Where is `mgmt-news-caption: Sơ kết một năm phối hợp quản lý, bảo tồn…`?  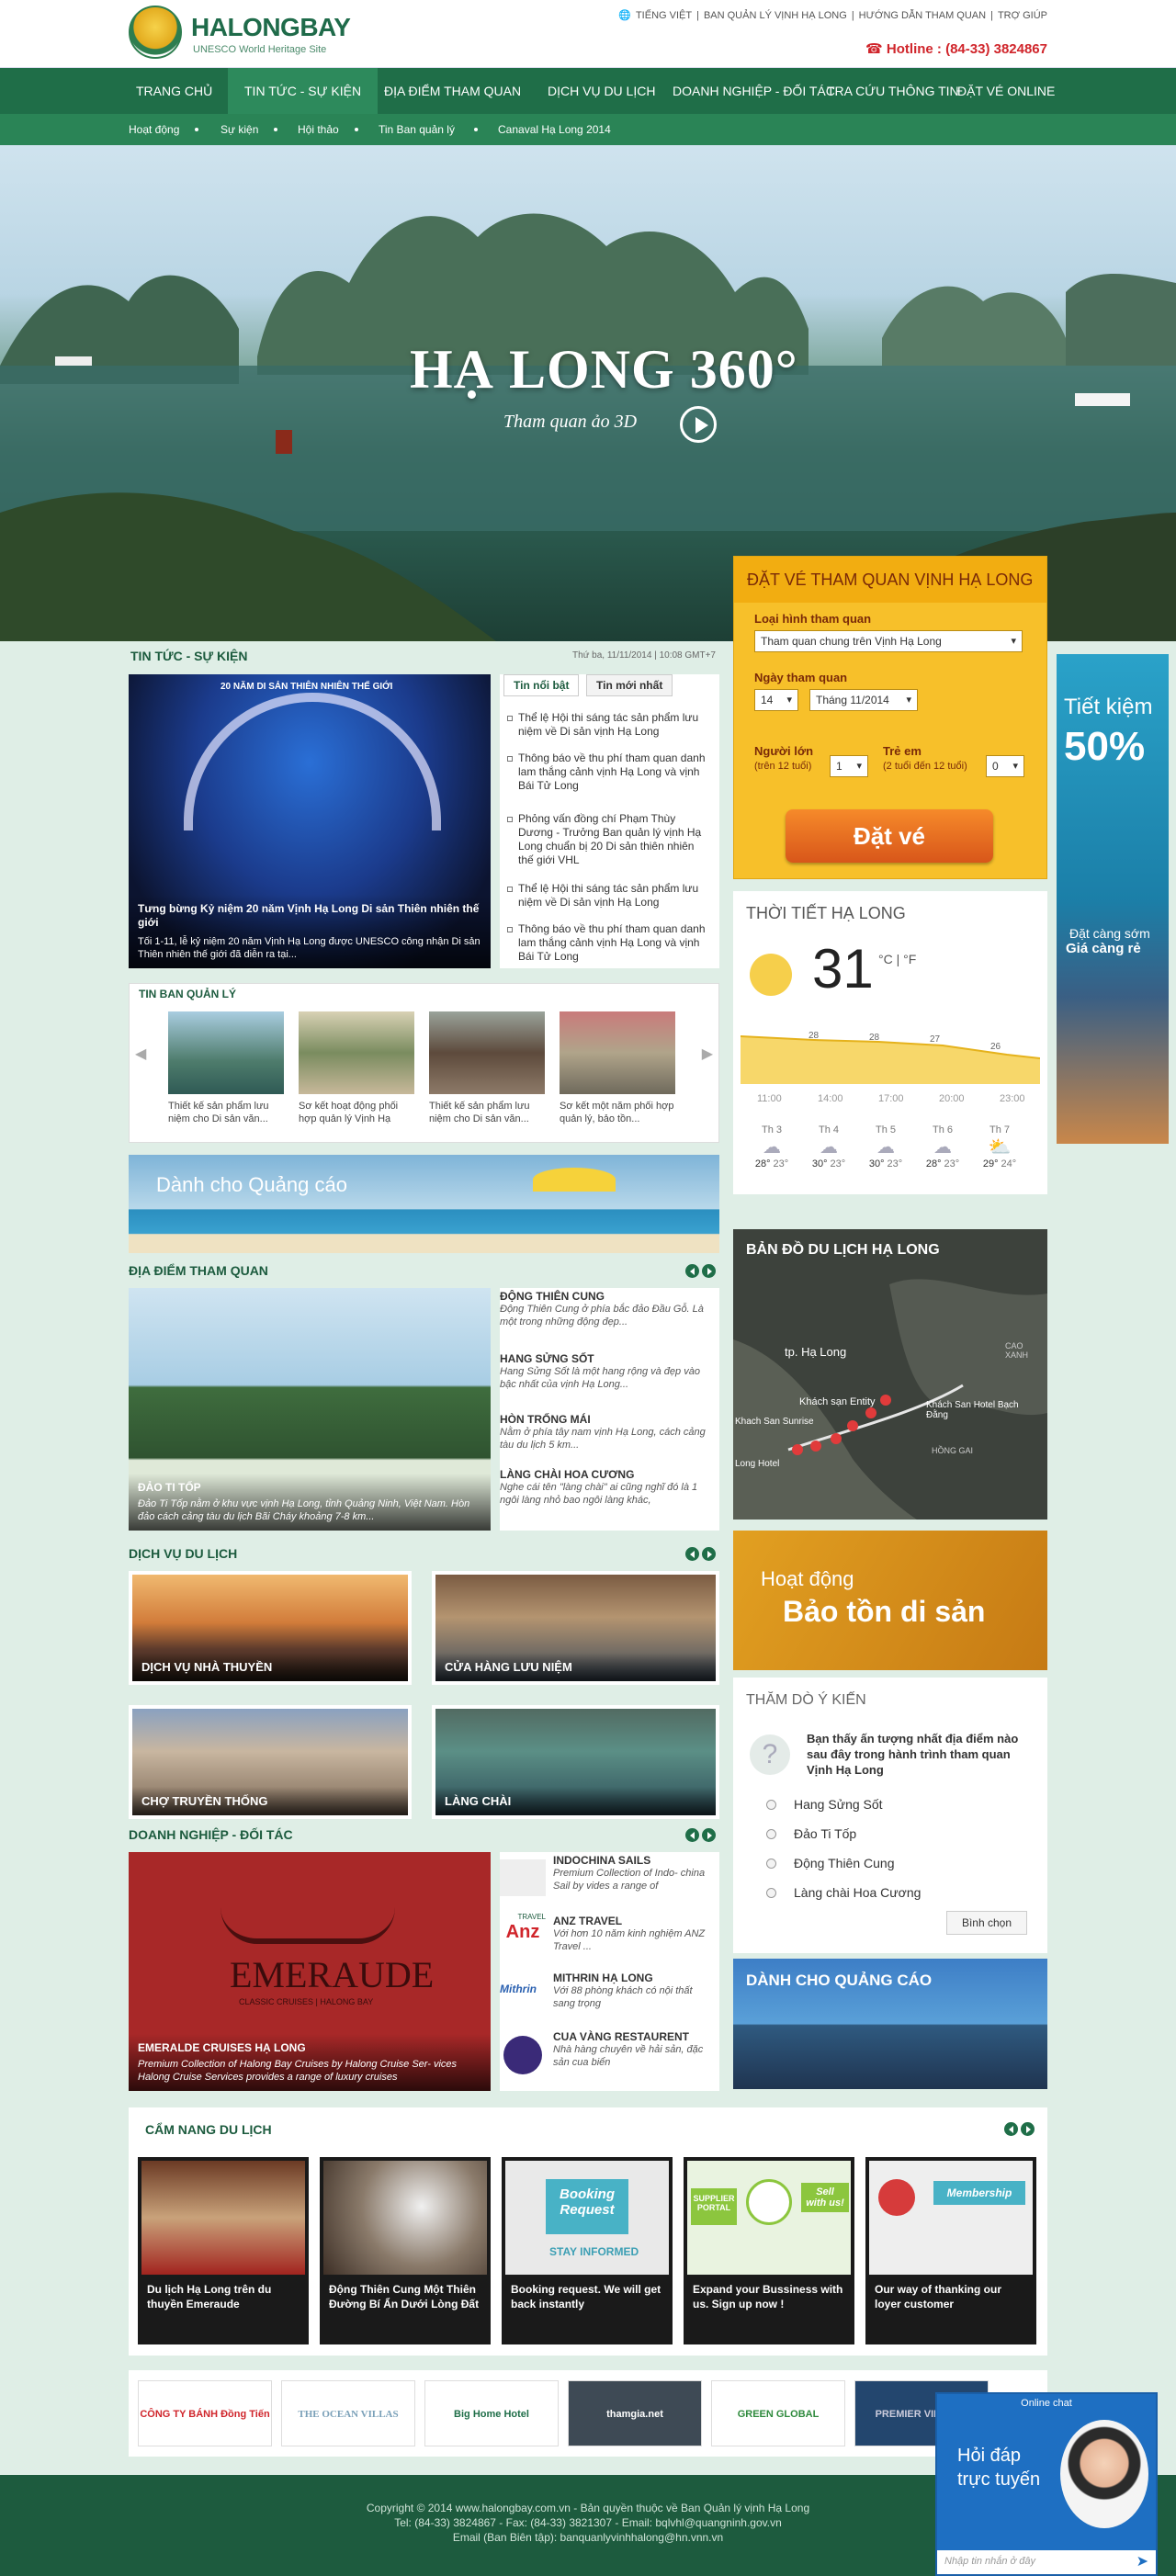 mgmt-news-caption: Sơ kết một năm phối hợp quản lý, bảo tồn… is located at coordinates (617, 1112).